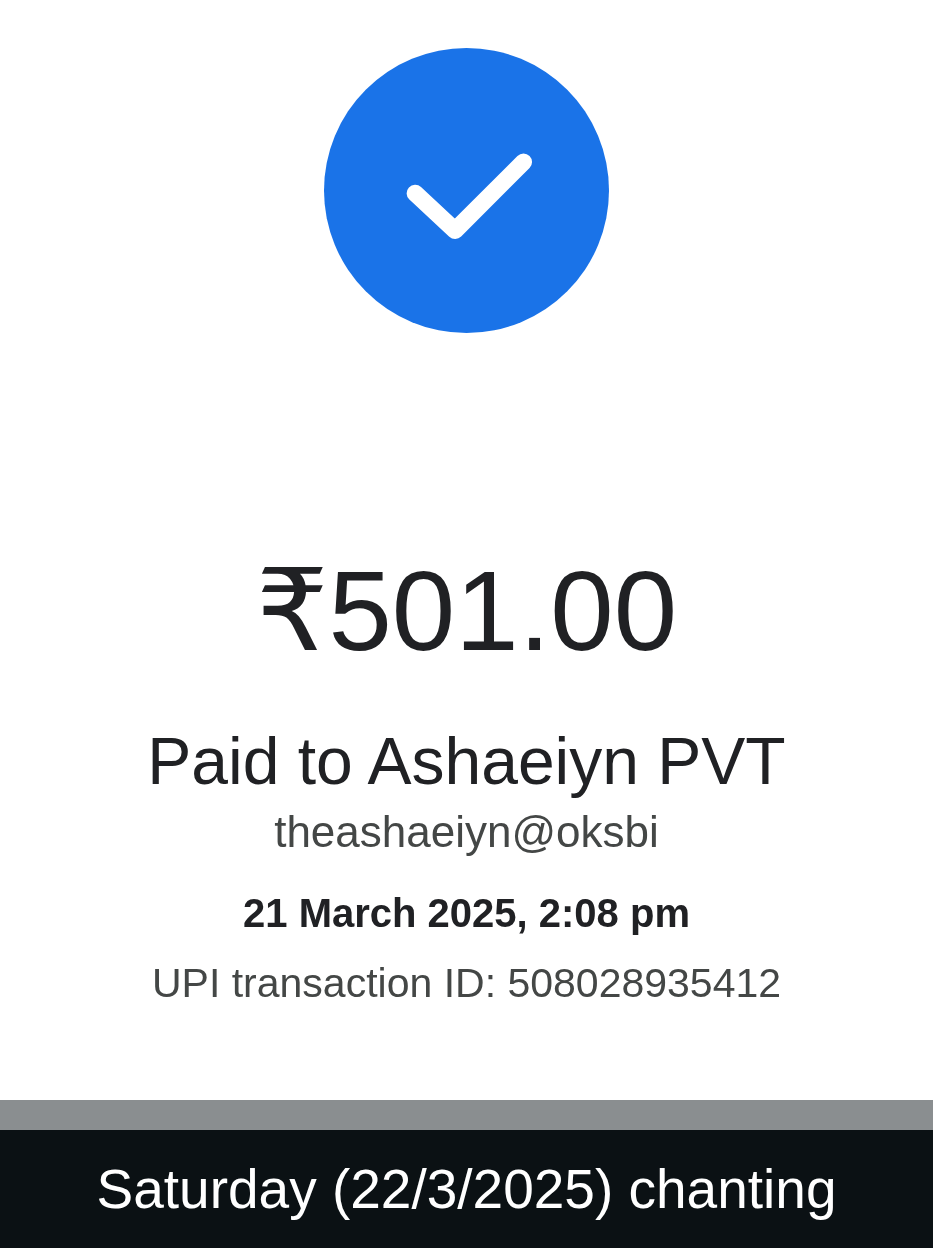 This screenshot has height=1248, width=933. Describe the element at coordinates (466, 983) in the screenshot. I see `transaction-id: UPI transaction ID: 508028935412` at that location.